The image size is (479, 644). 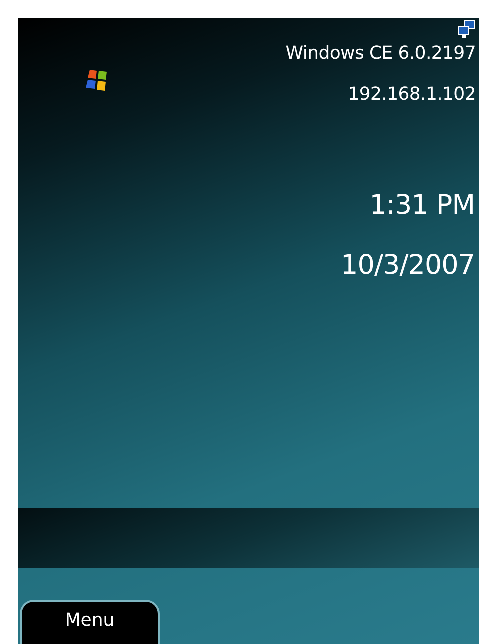 What do you see at coordinates (381, 54) in the screenshot?
I see `os-version-text: Windows CE 6.0.2197` at bounding box center [381, 54].